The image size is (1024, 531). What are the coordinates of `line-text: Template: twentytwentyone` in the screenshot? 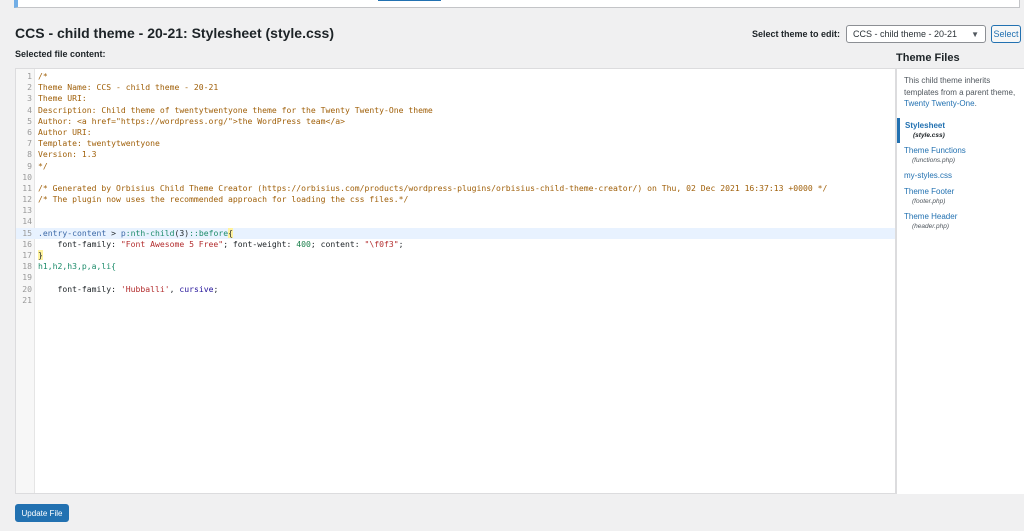 It's located at (99, 143).